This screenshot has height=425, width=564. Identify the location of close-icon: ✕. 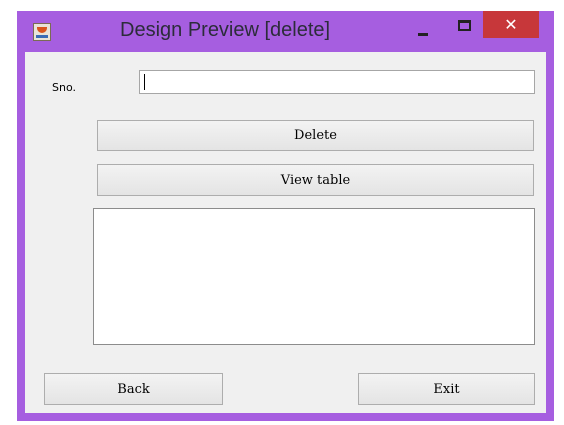
(511, 24).